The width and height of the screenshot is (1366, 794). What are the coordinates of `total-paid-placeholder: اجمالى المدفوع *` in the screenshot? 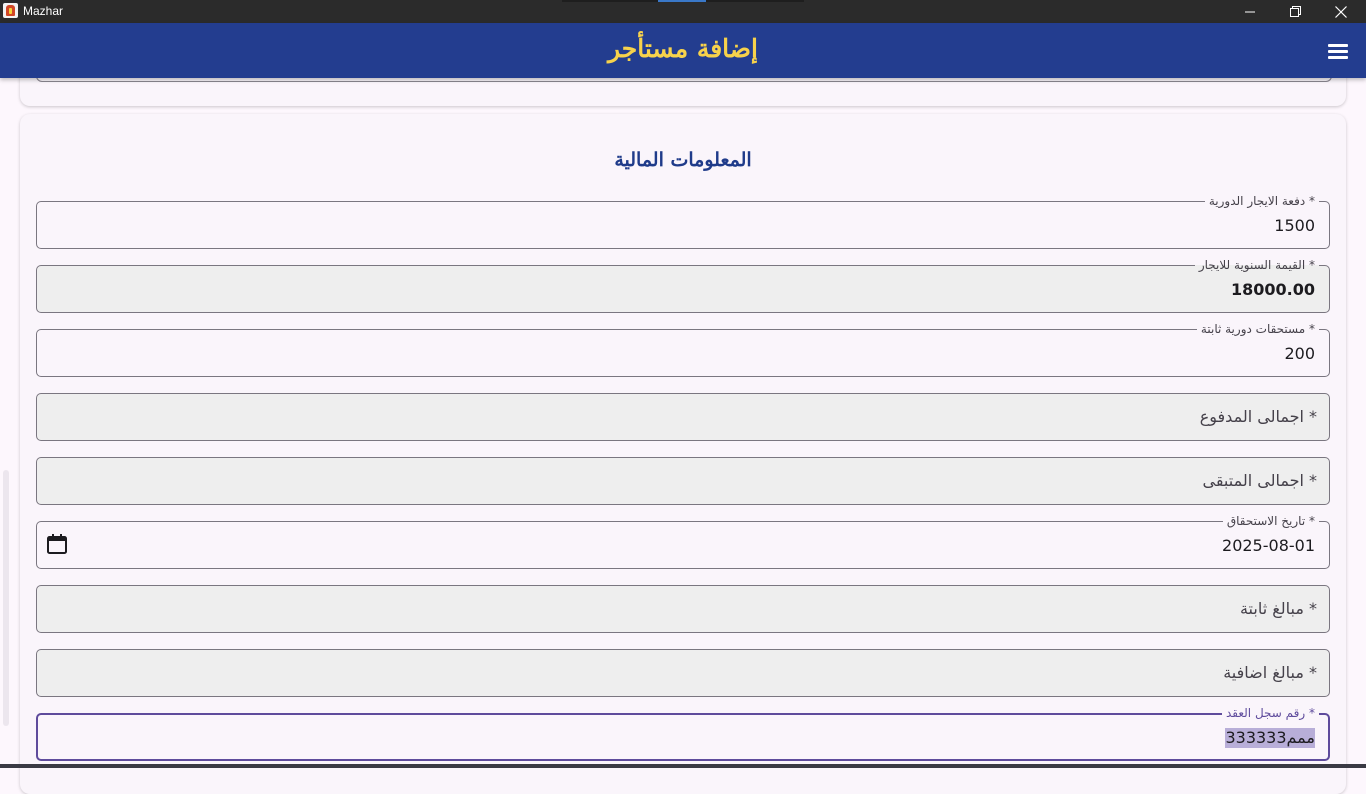 It's located at (1258, 416).